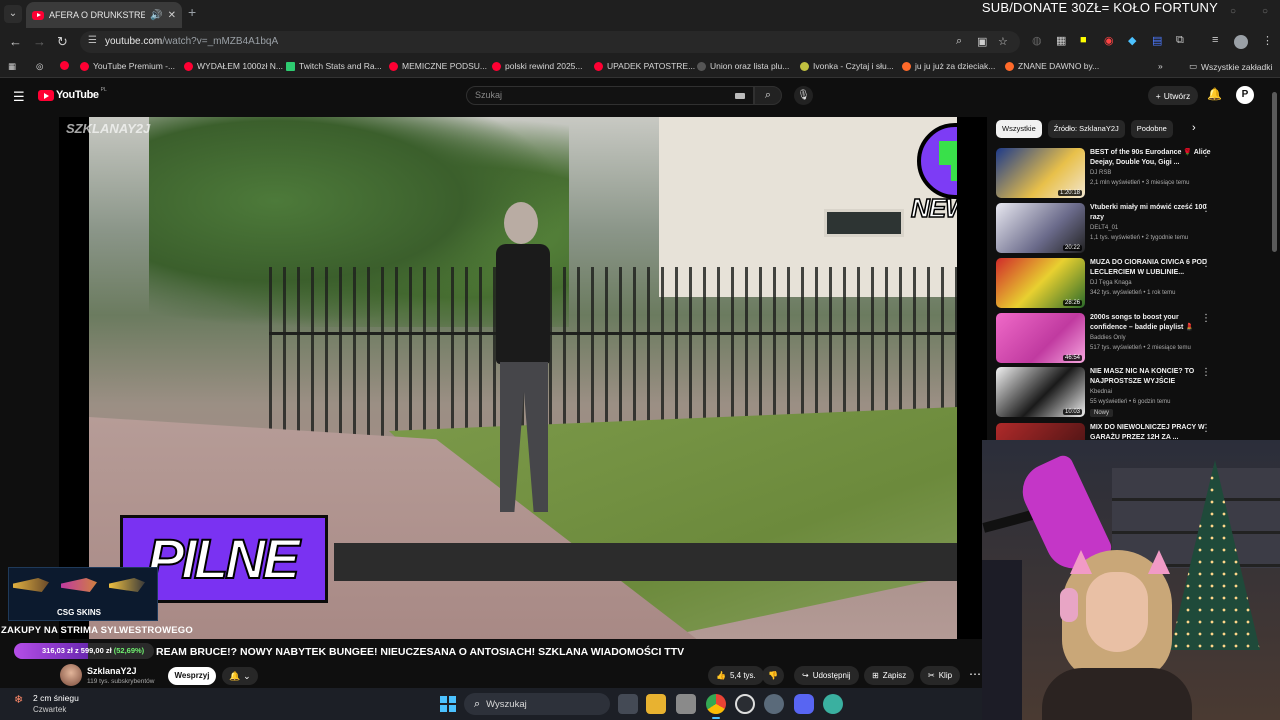 The width and height of the screenshot is (1280, 720). I want to click on bookmark-item, so click(64, 65).